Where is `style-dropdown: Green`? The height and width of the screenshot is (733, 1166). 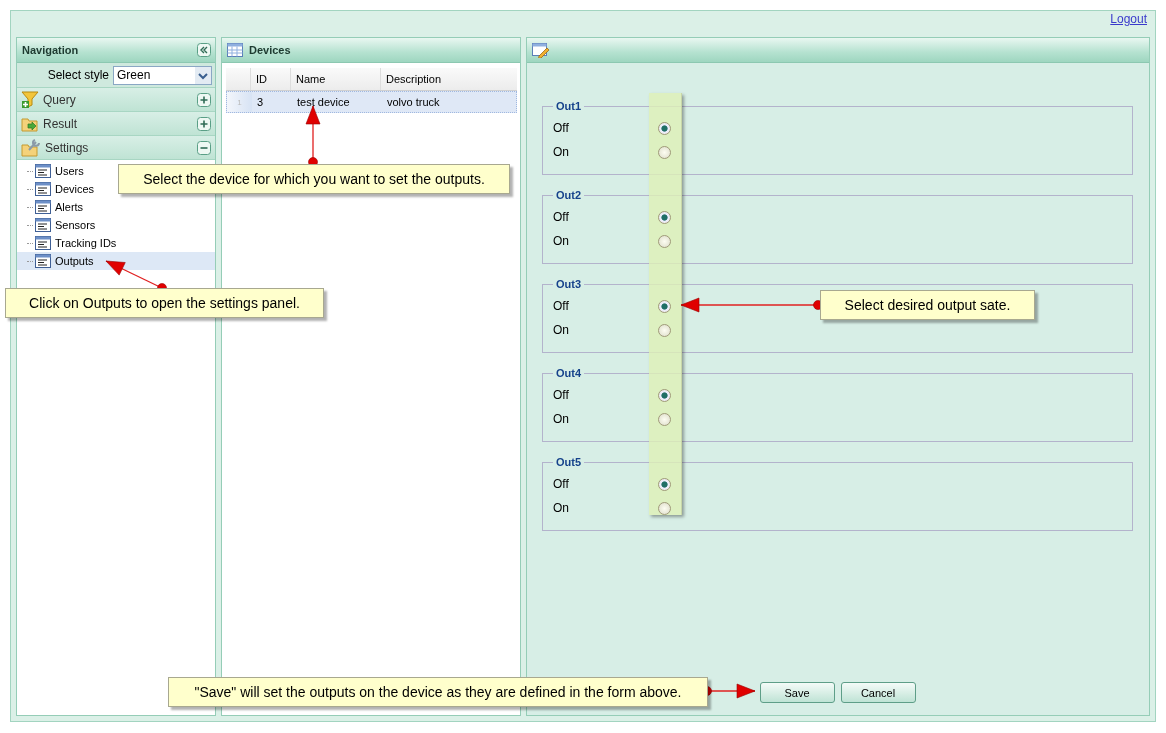 style-dropdown: Green is located at coordinates (162, 75).